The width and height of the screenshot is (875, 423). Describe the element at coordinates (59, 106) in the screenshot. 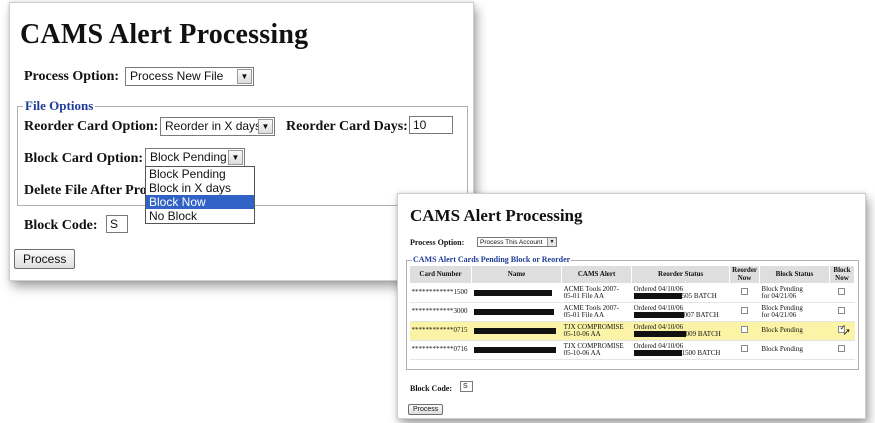

I see `file-options-legend: File Options` at that location.